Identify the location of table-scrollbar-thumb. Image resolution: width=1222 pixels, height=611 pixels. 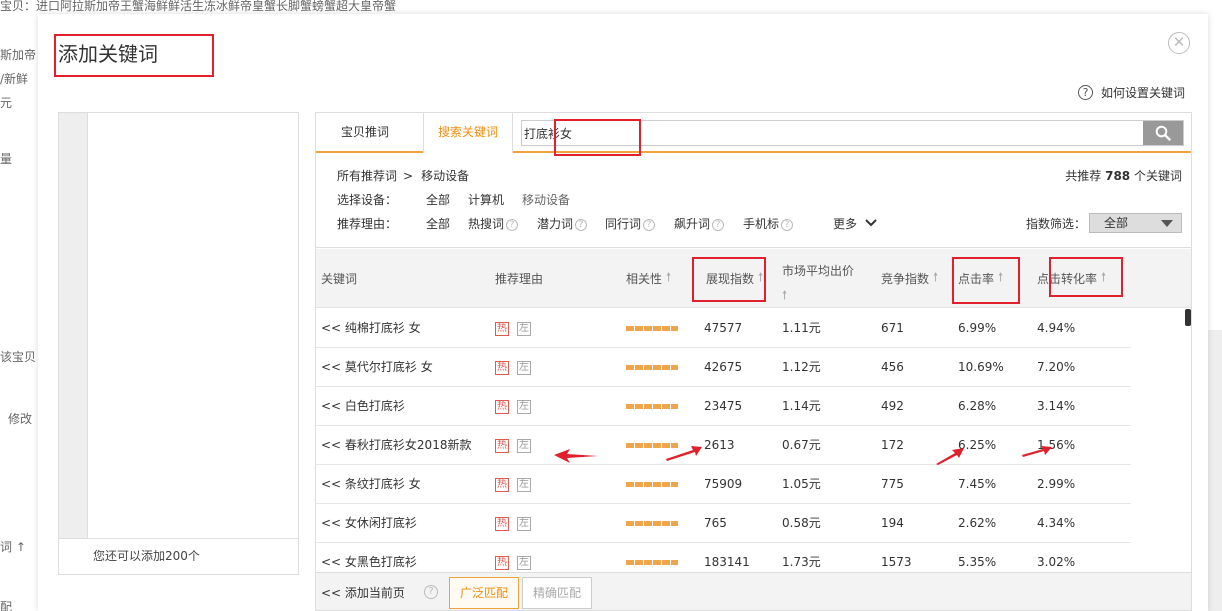
(1188, 317).